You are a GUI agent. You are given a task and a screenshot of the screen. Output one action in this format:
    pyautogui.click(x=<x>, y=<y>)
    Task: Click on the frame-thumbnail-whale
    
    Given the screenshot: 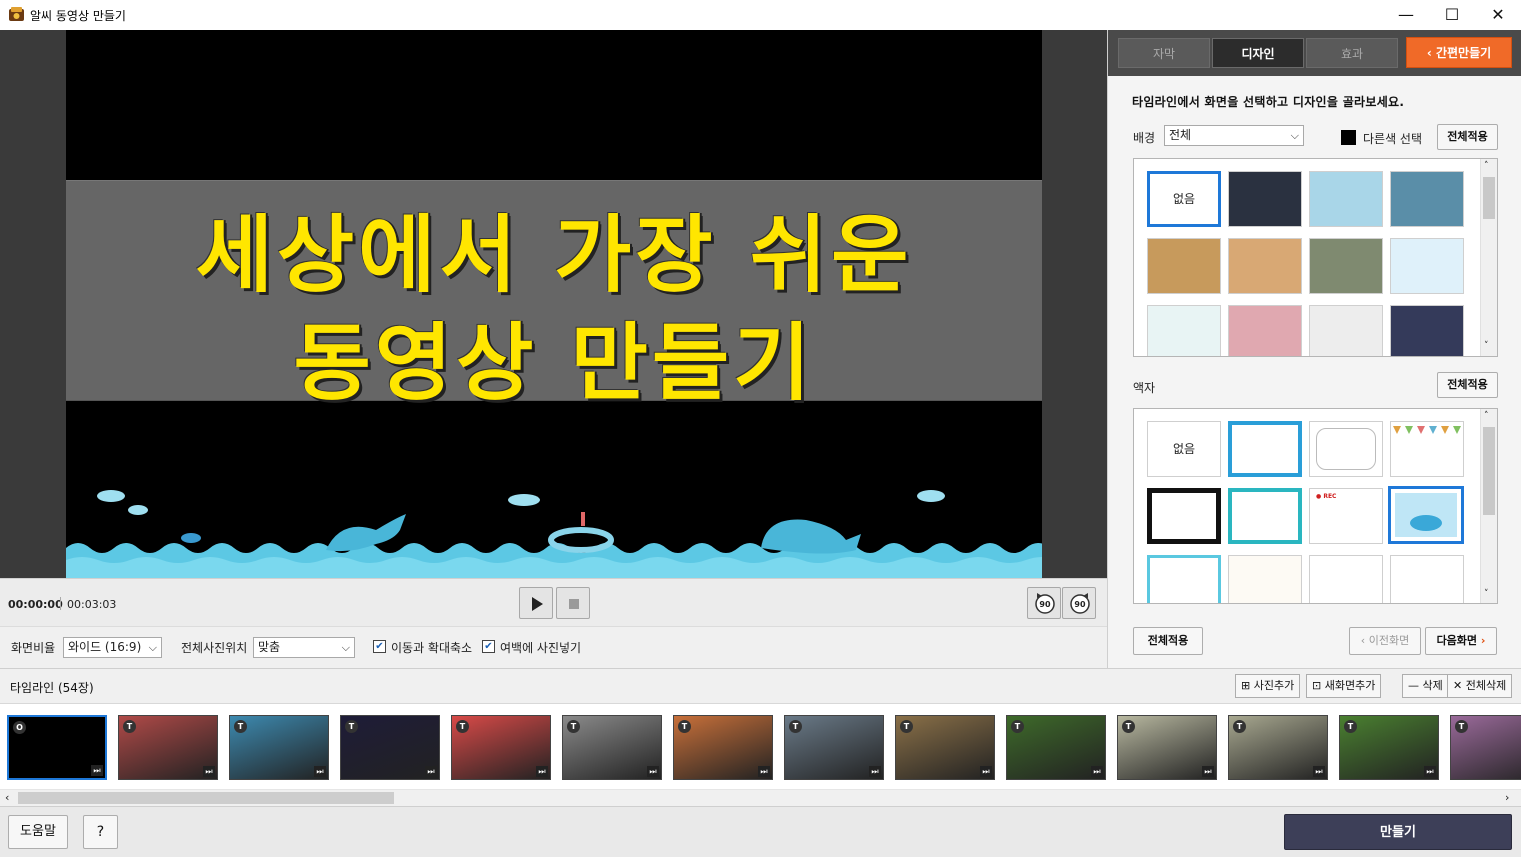 What is the action you would take?
    pyautogui.click(x=1426, y=515)
    